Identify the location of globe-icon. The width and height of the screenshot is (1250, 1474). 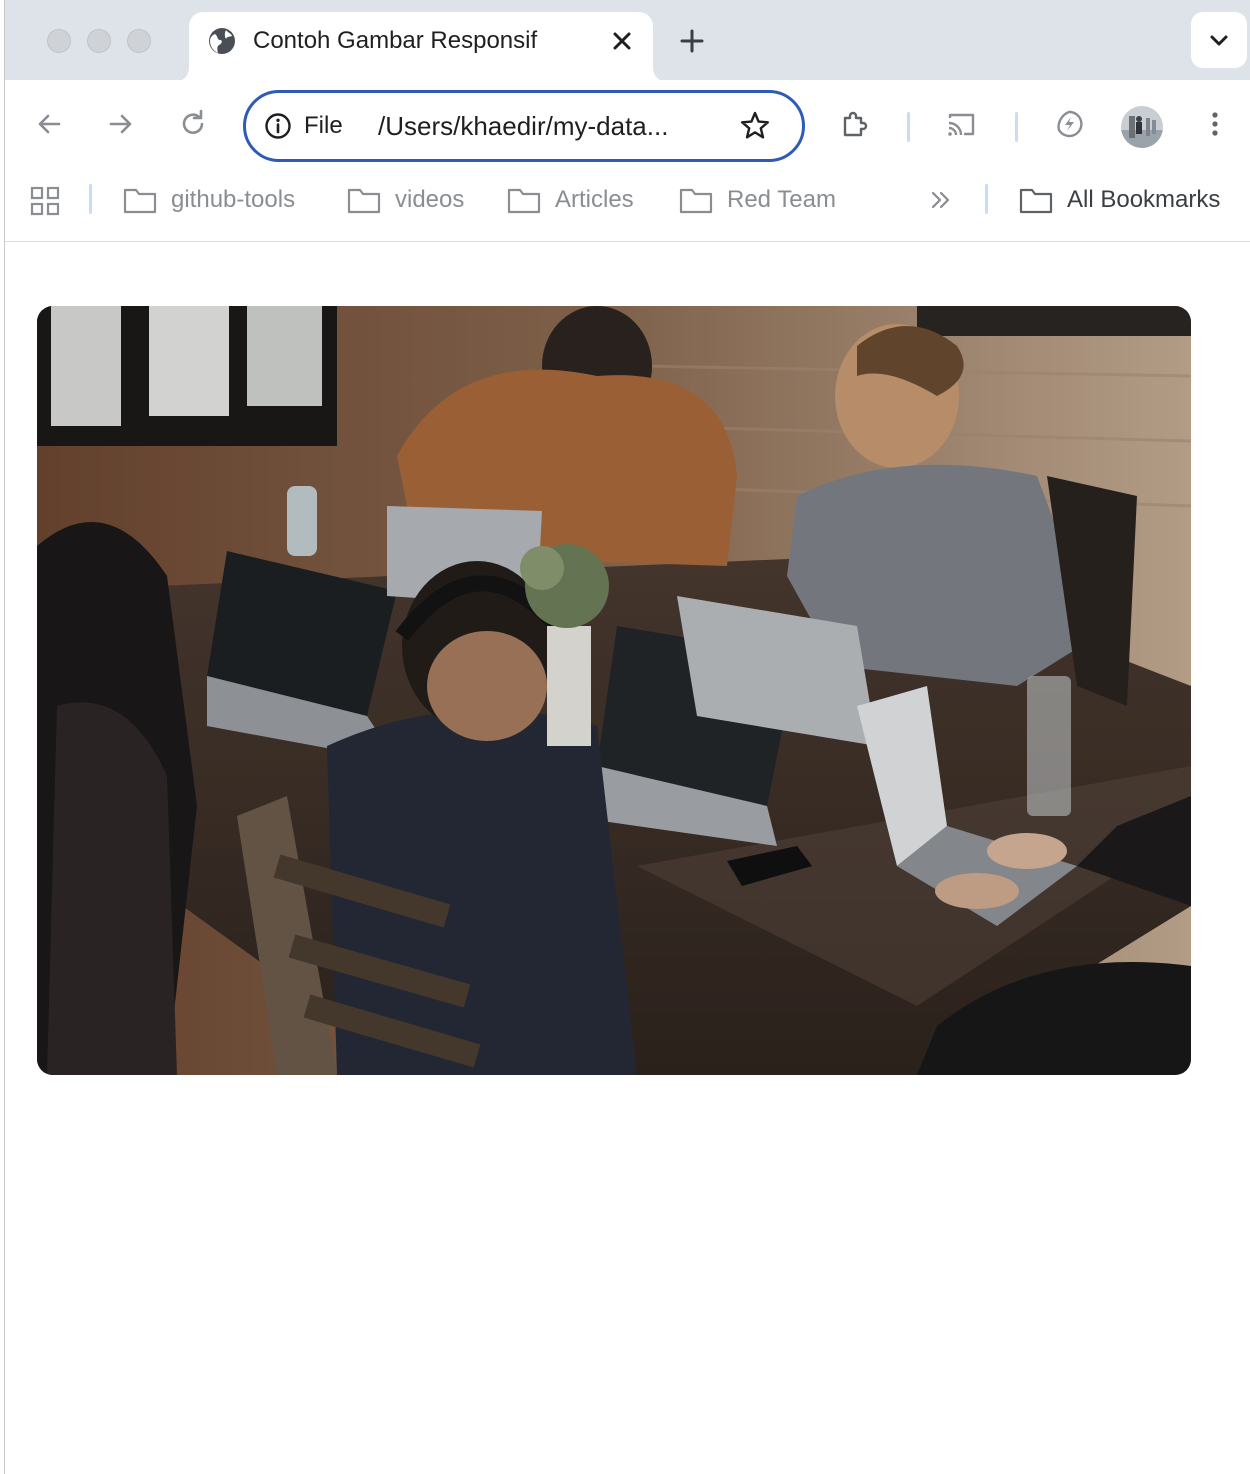
(222, 41).